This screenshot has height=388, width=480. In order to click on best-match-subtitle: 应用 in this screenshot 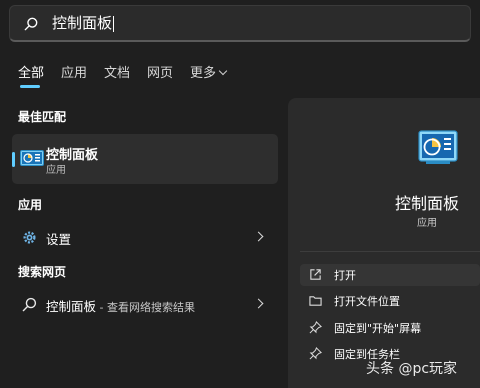, I will do `click(56, 170)`.